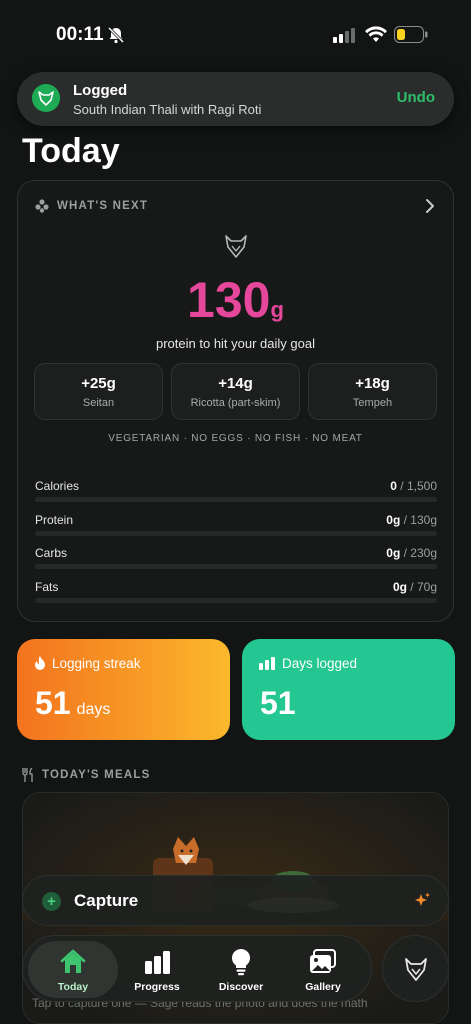  I want to click on macro-label: Calories, so click(57, 486).